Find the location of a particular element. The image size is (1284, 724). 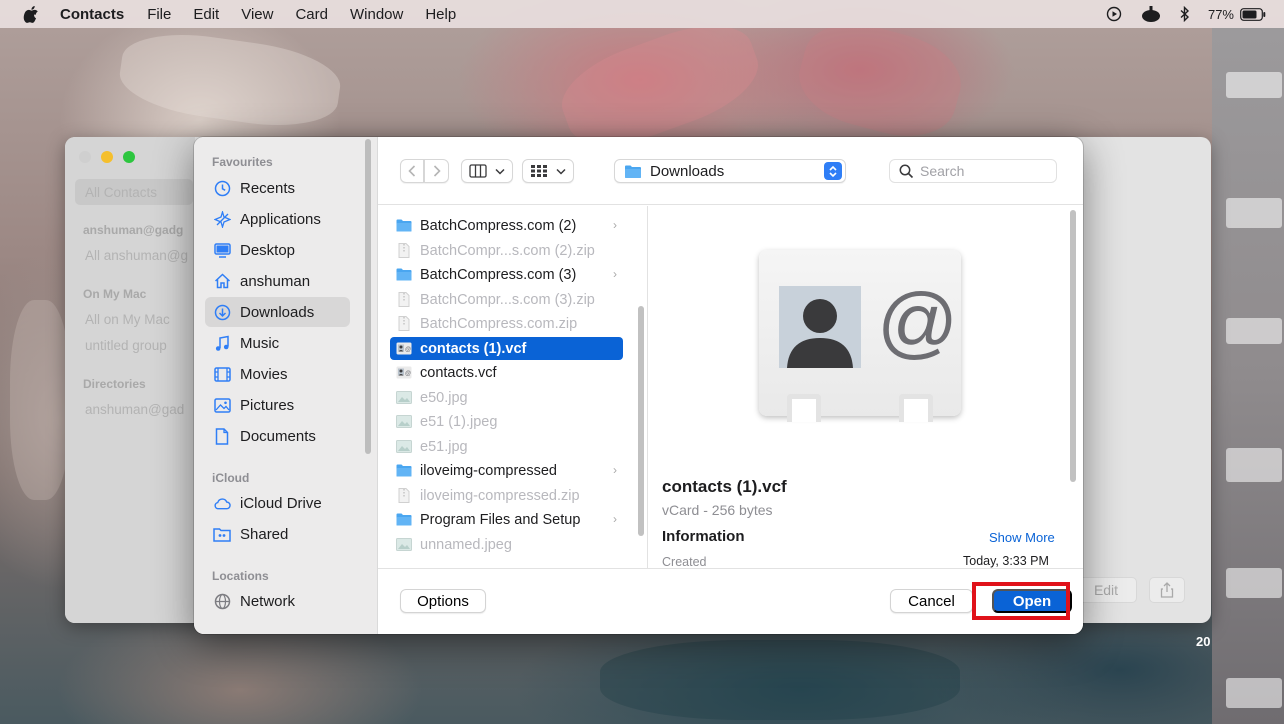

share-icon is located at coordinates (1167, 590).